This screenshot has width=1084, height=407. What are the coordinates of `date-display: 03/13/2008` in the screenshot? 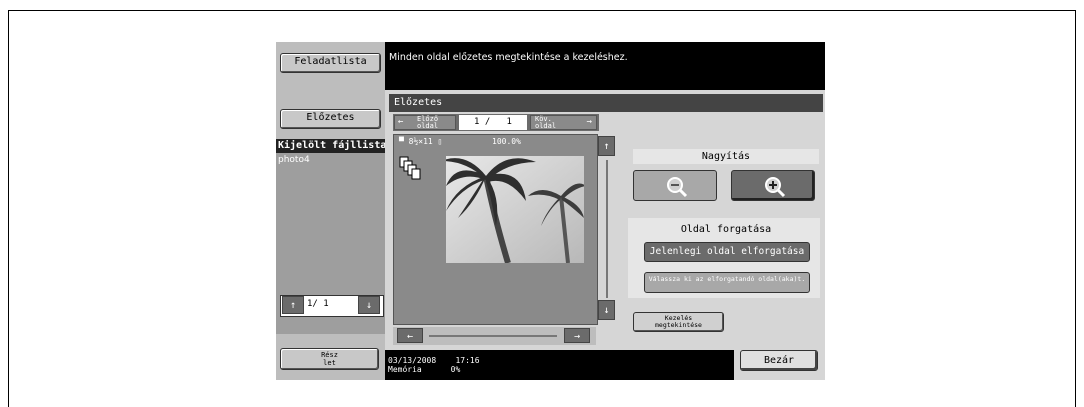 It's located at (412, 360).